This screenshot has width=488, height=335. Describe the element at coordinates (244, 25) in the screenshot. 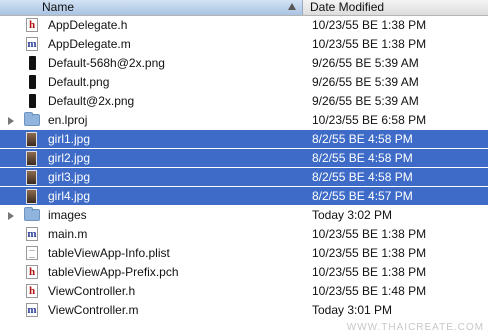

I see `file-row: h AppDelegate.h 10/23/55 BE 1:38 PM` at that location.